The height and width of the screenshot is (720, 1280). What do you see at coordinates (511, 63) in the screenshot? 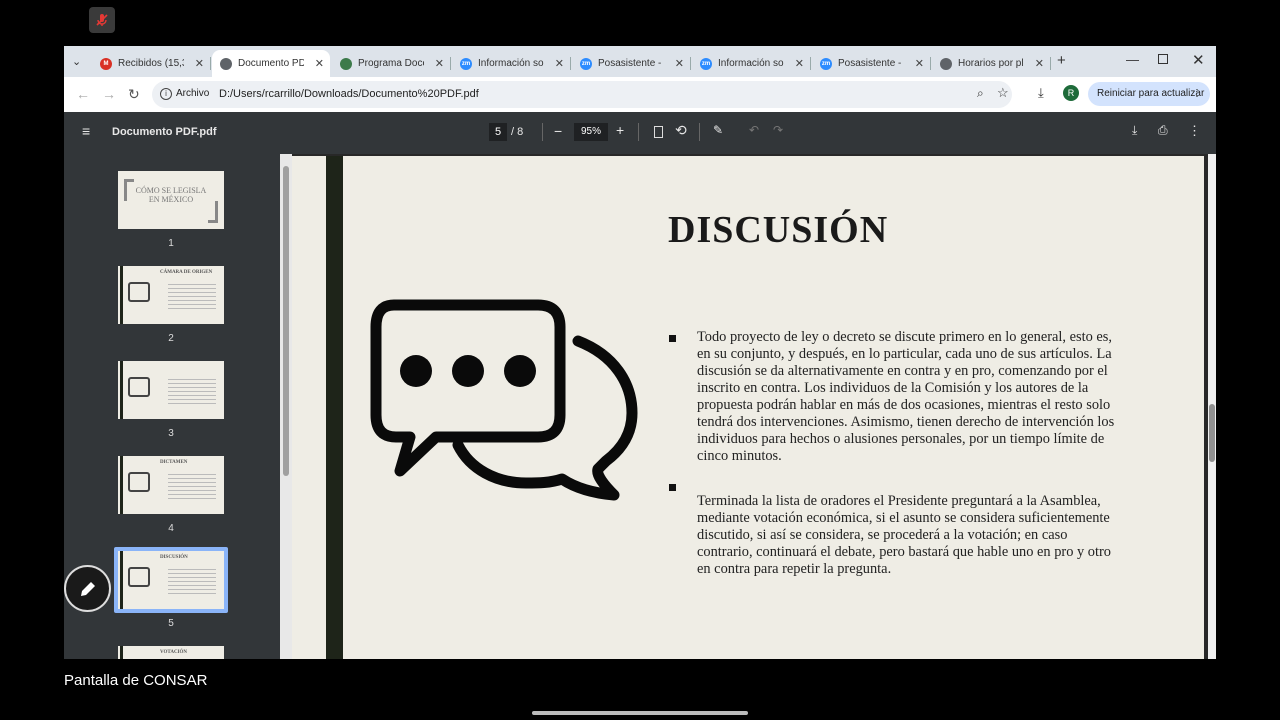
I see `tab-4: zm Información sob ✕` at bounding box center [511, 63].